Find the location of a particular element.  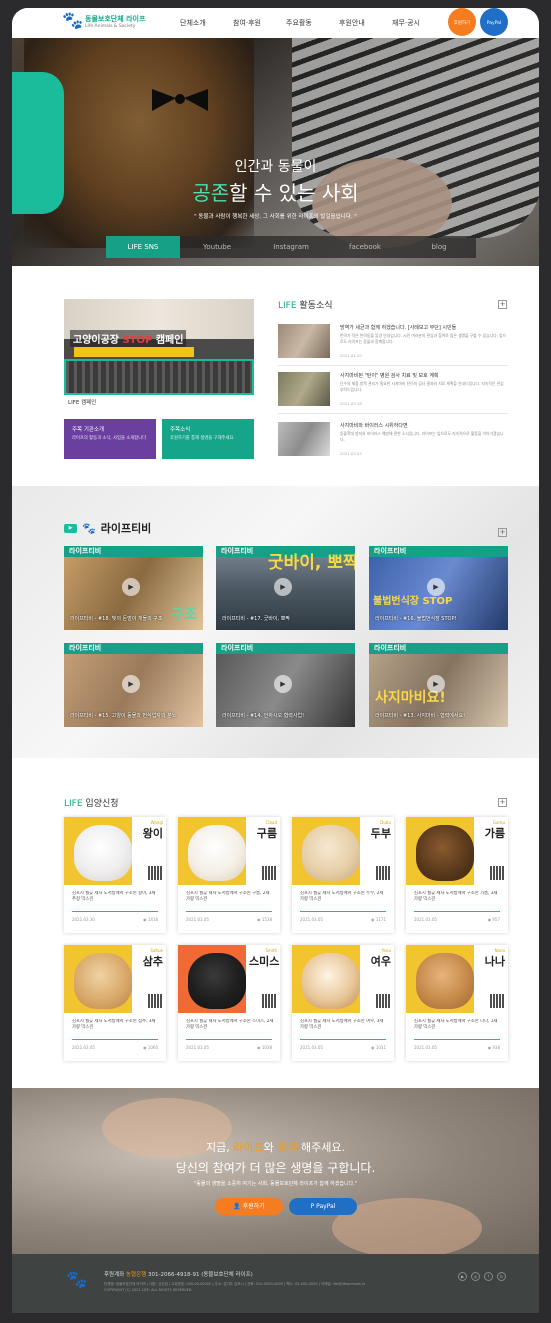

activity-more-button: + is located at coordinates (502, 304).